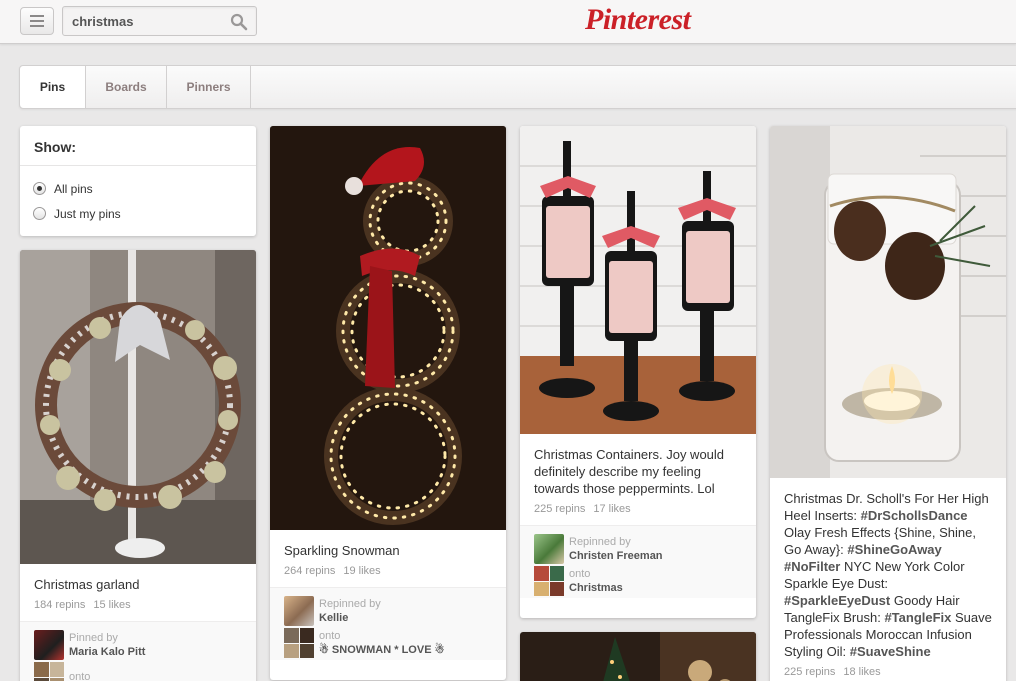 The height and width of the screenshot is (681, 1016). What do you see at coordinates (39, 213) in the screenshot?
I see `radio-my-pins` at bounding box center [39, 213].